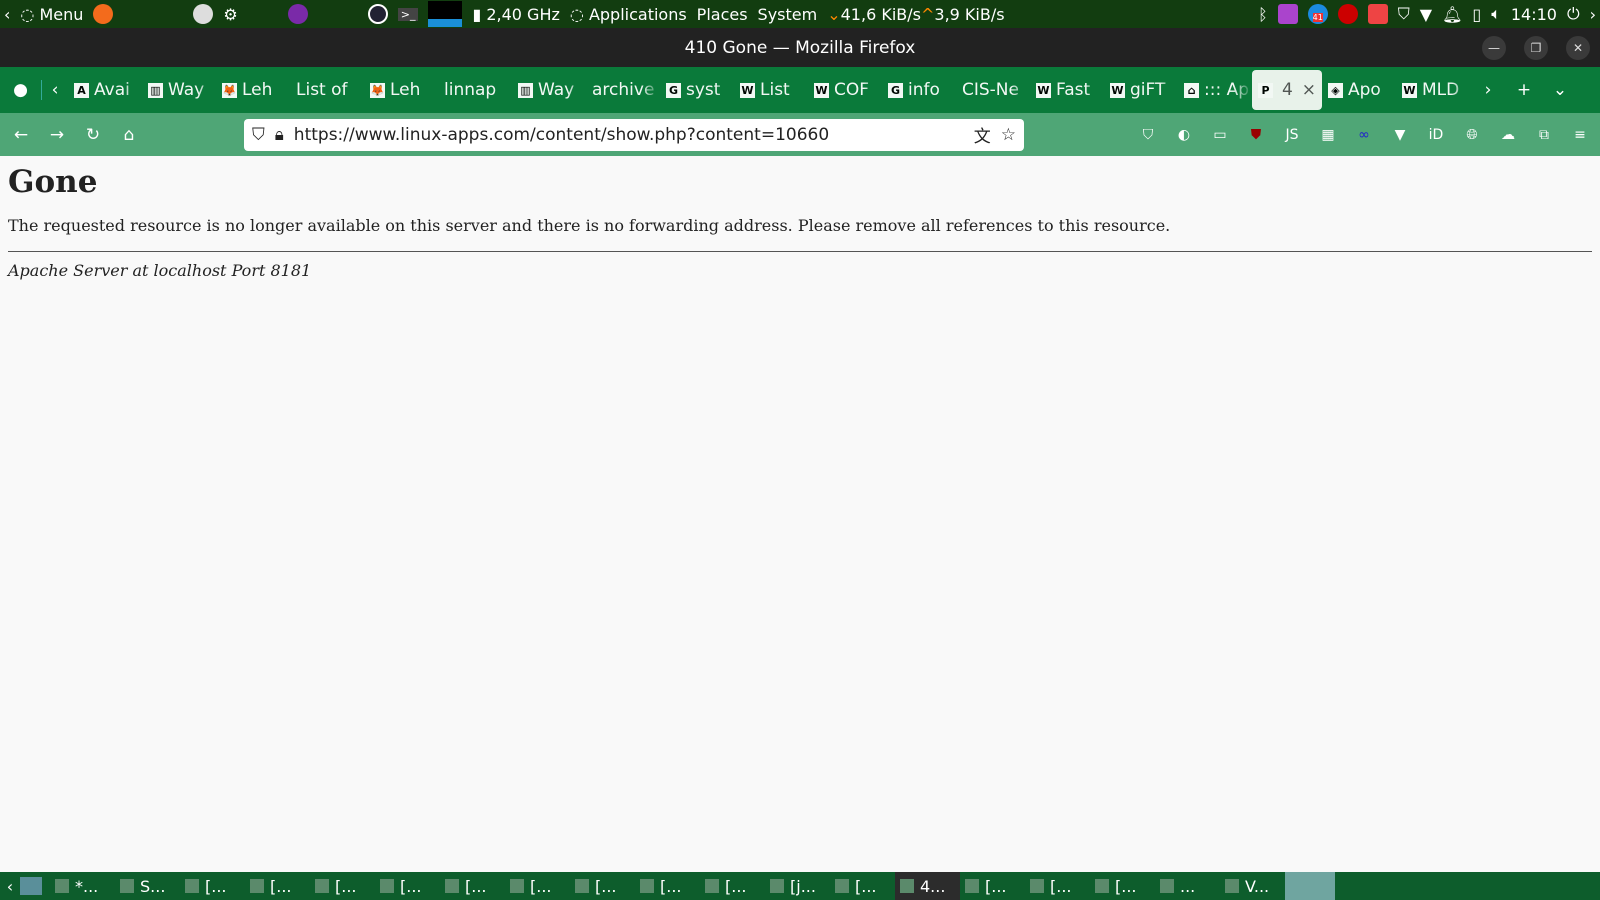  What do you see at coordinates (1067, 90) in the screenshot?
I see `tab: W Fast` at bounding box center [1067, 90].